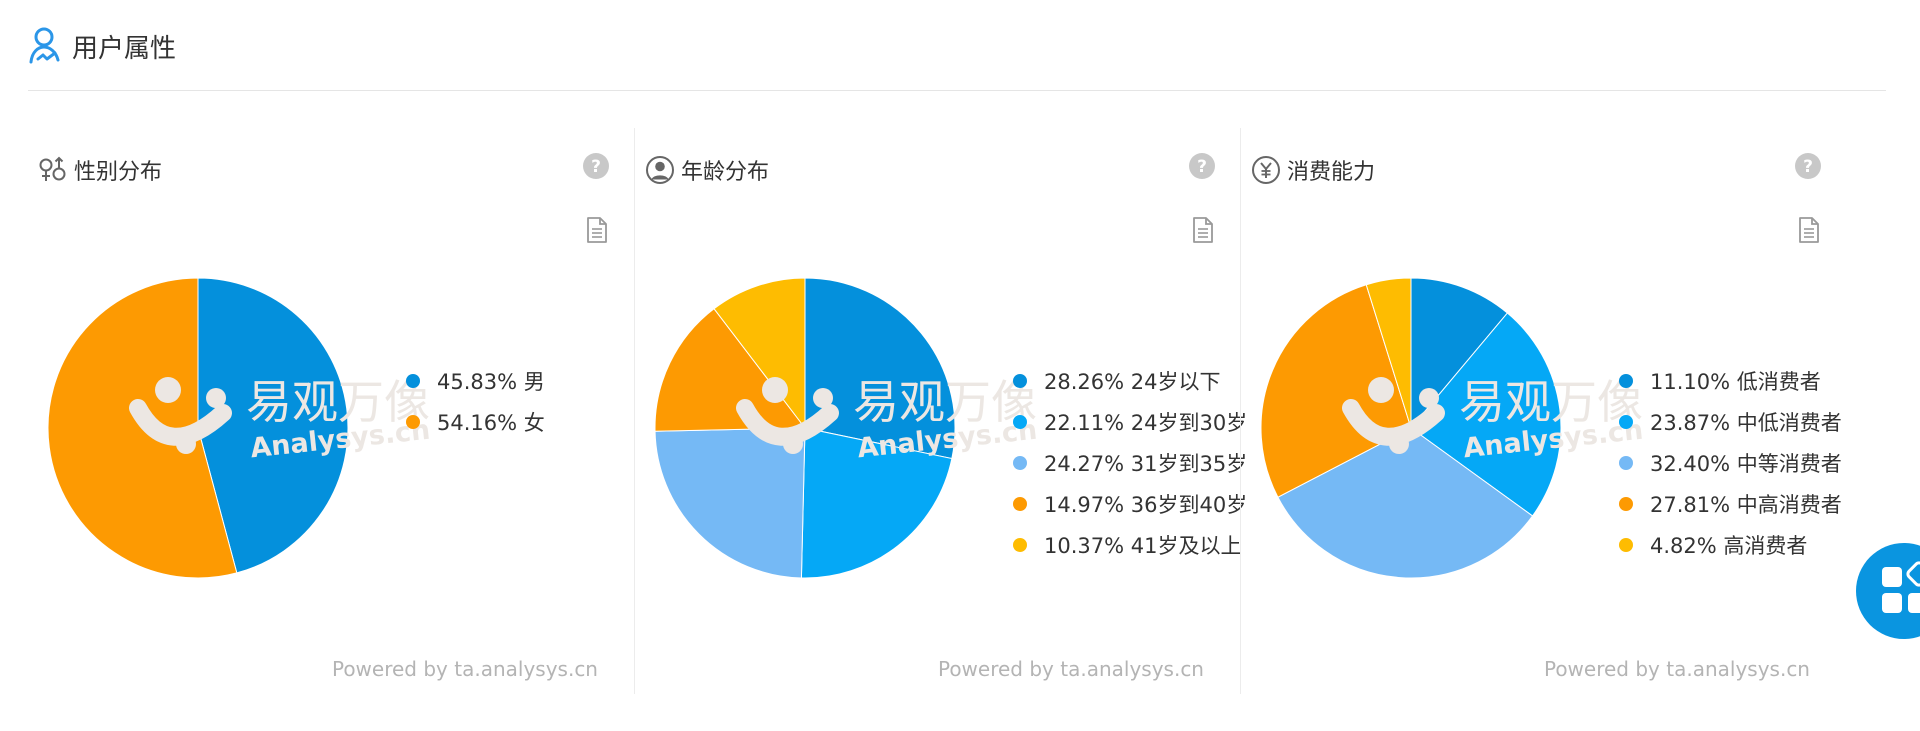 Image resolution: width=1920 pixels, height=731 pixels. I want to click on panel-title: 消费能力, so click(1330, 172).